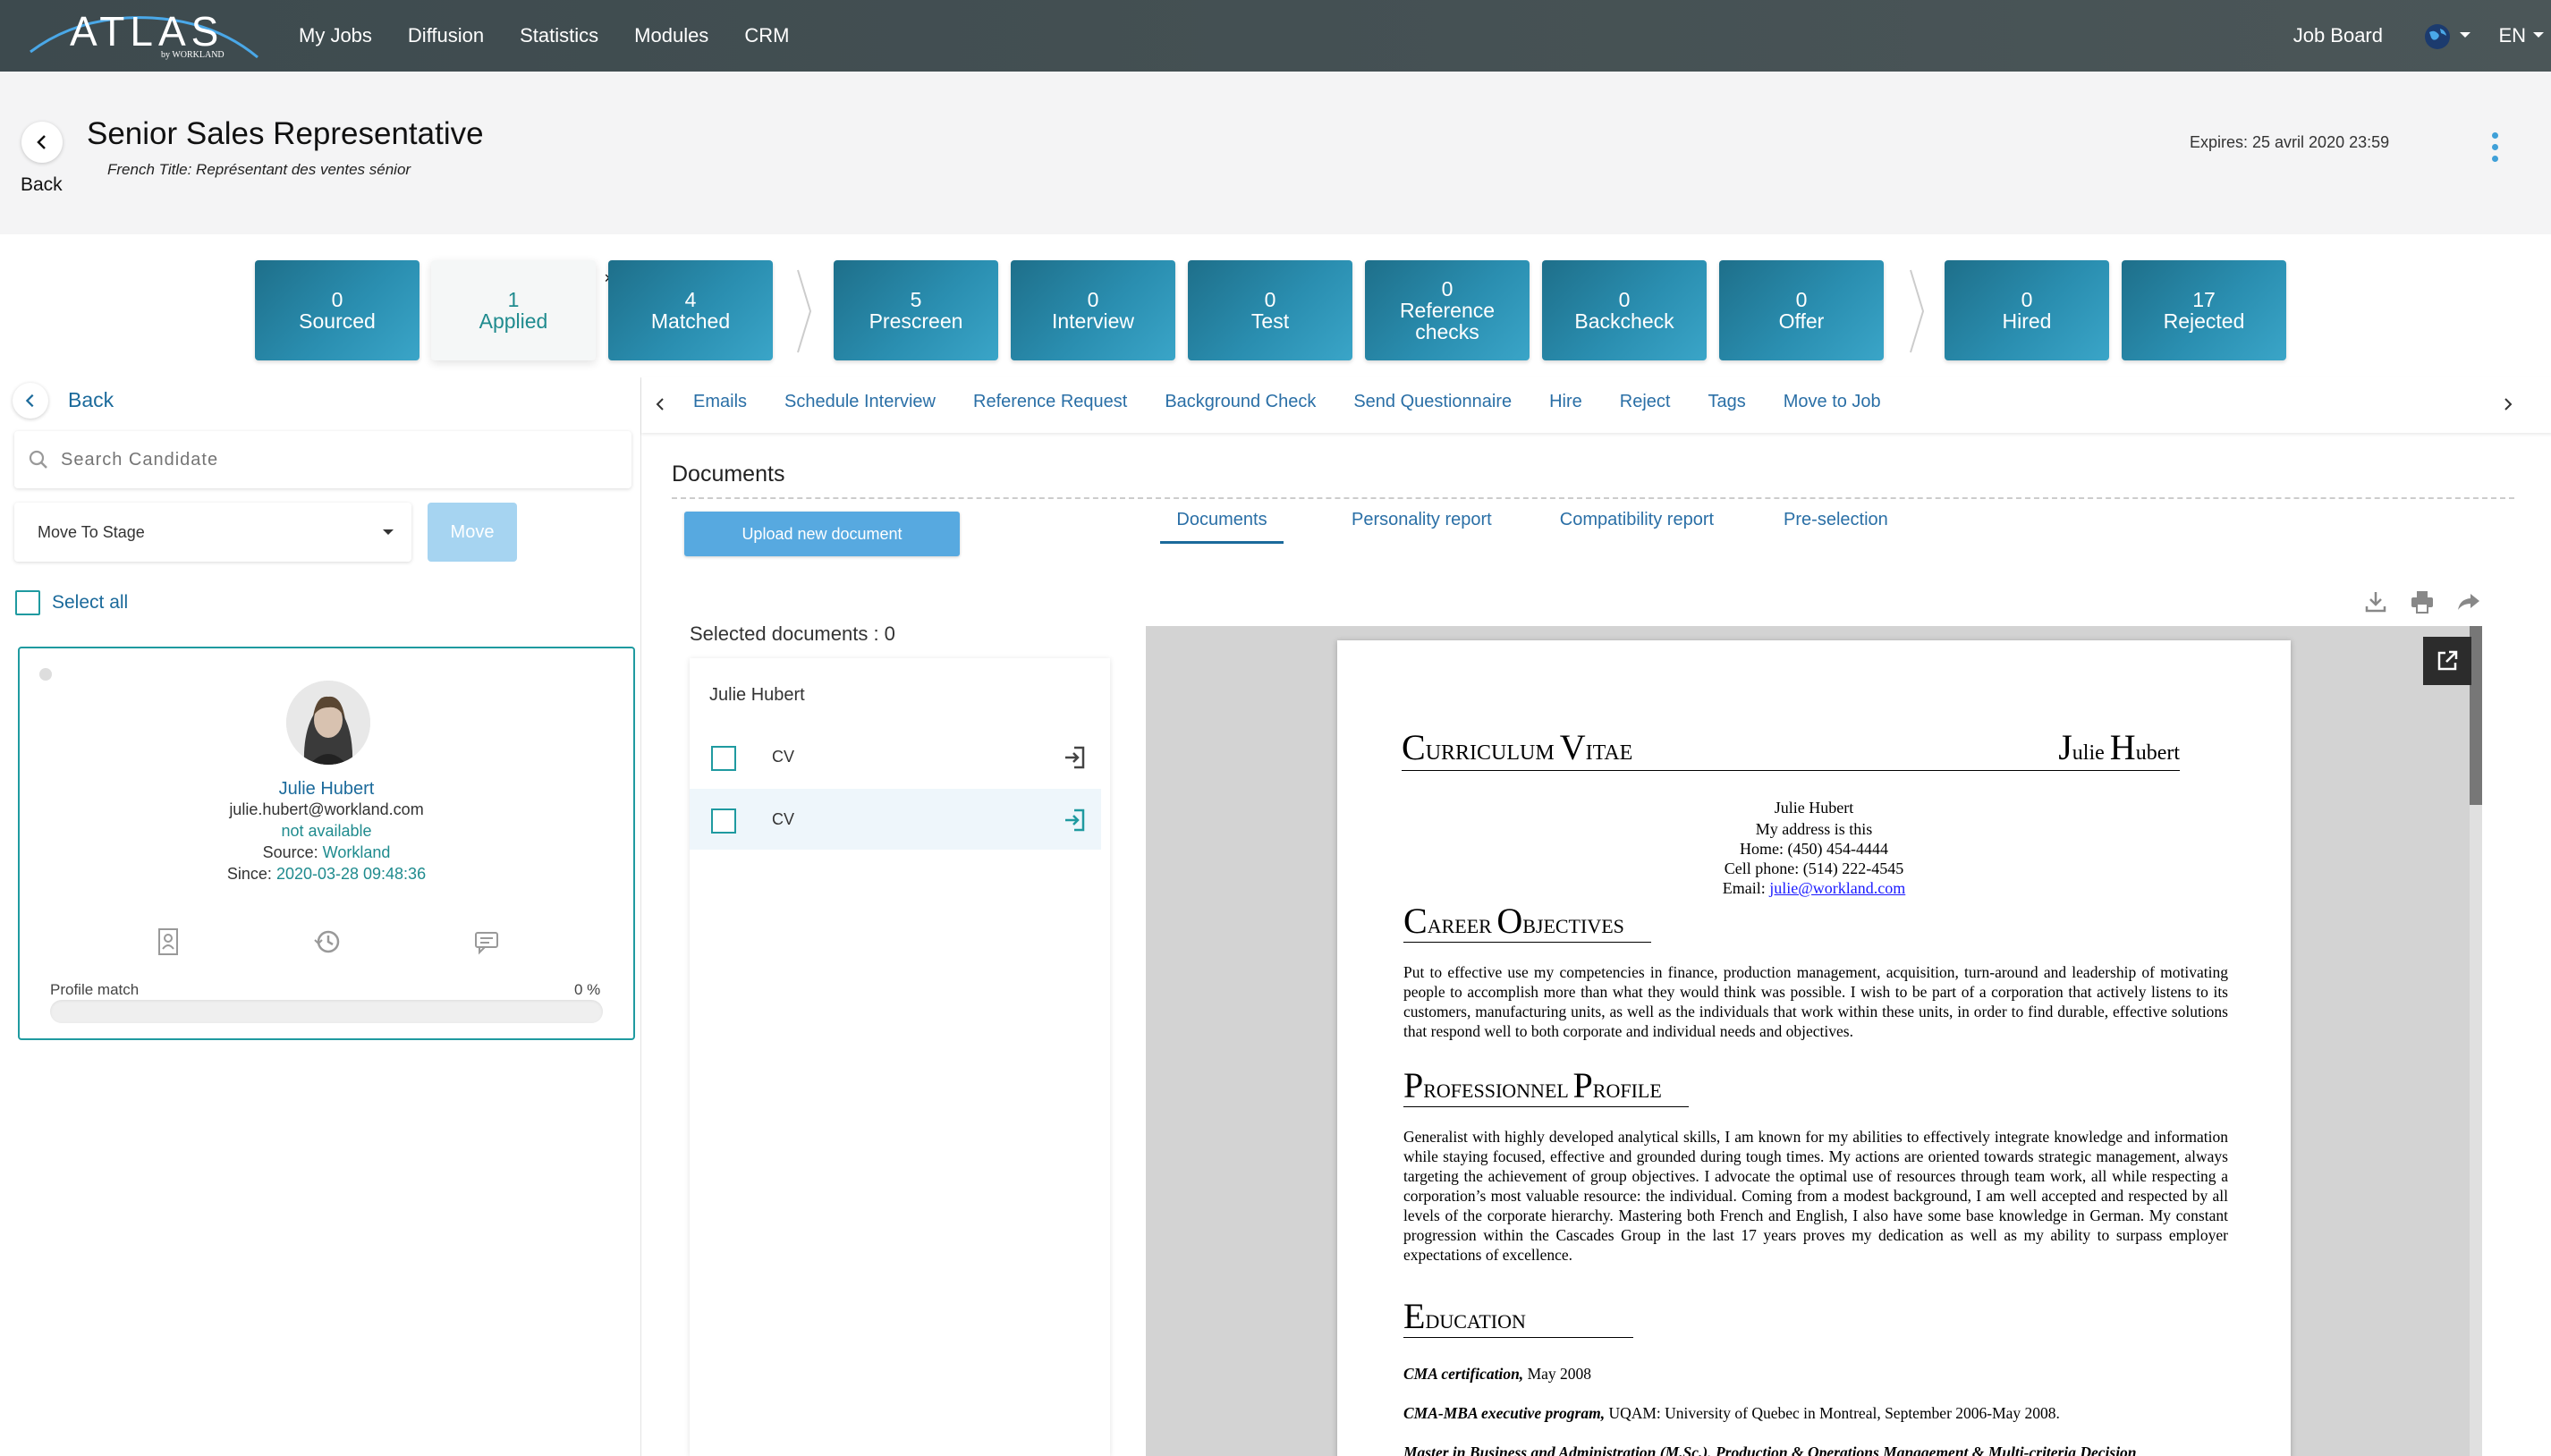  Describe the element at coordinates (2476, 1041) in the screenshot. I see `viewer-scrollbar` at that location.